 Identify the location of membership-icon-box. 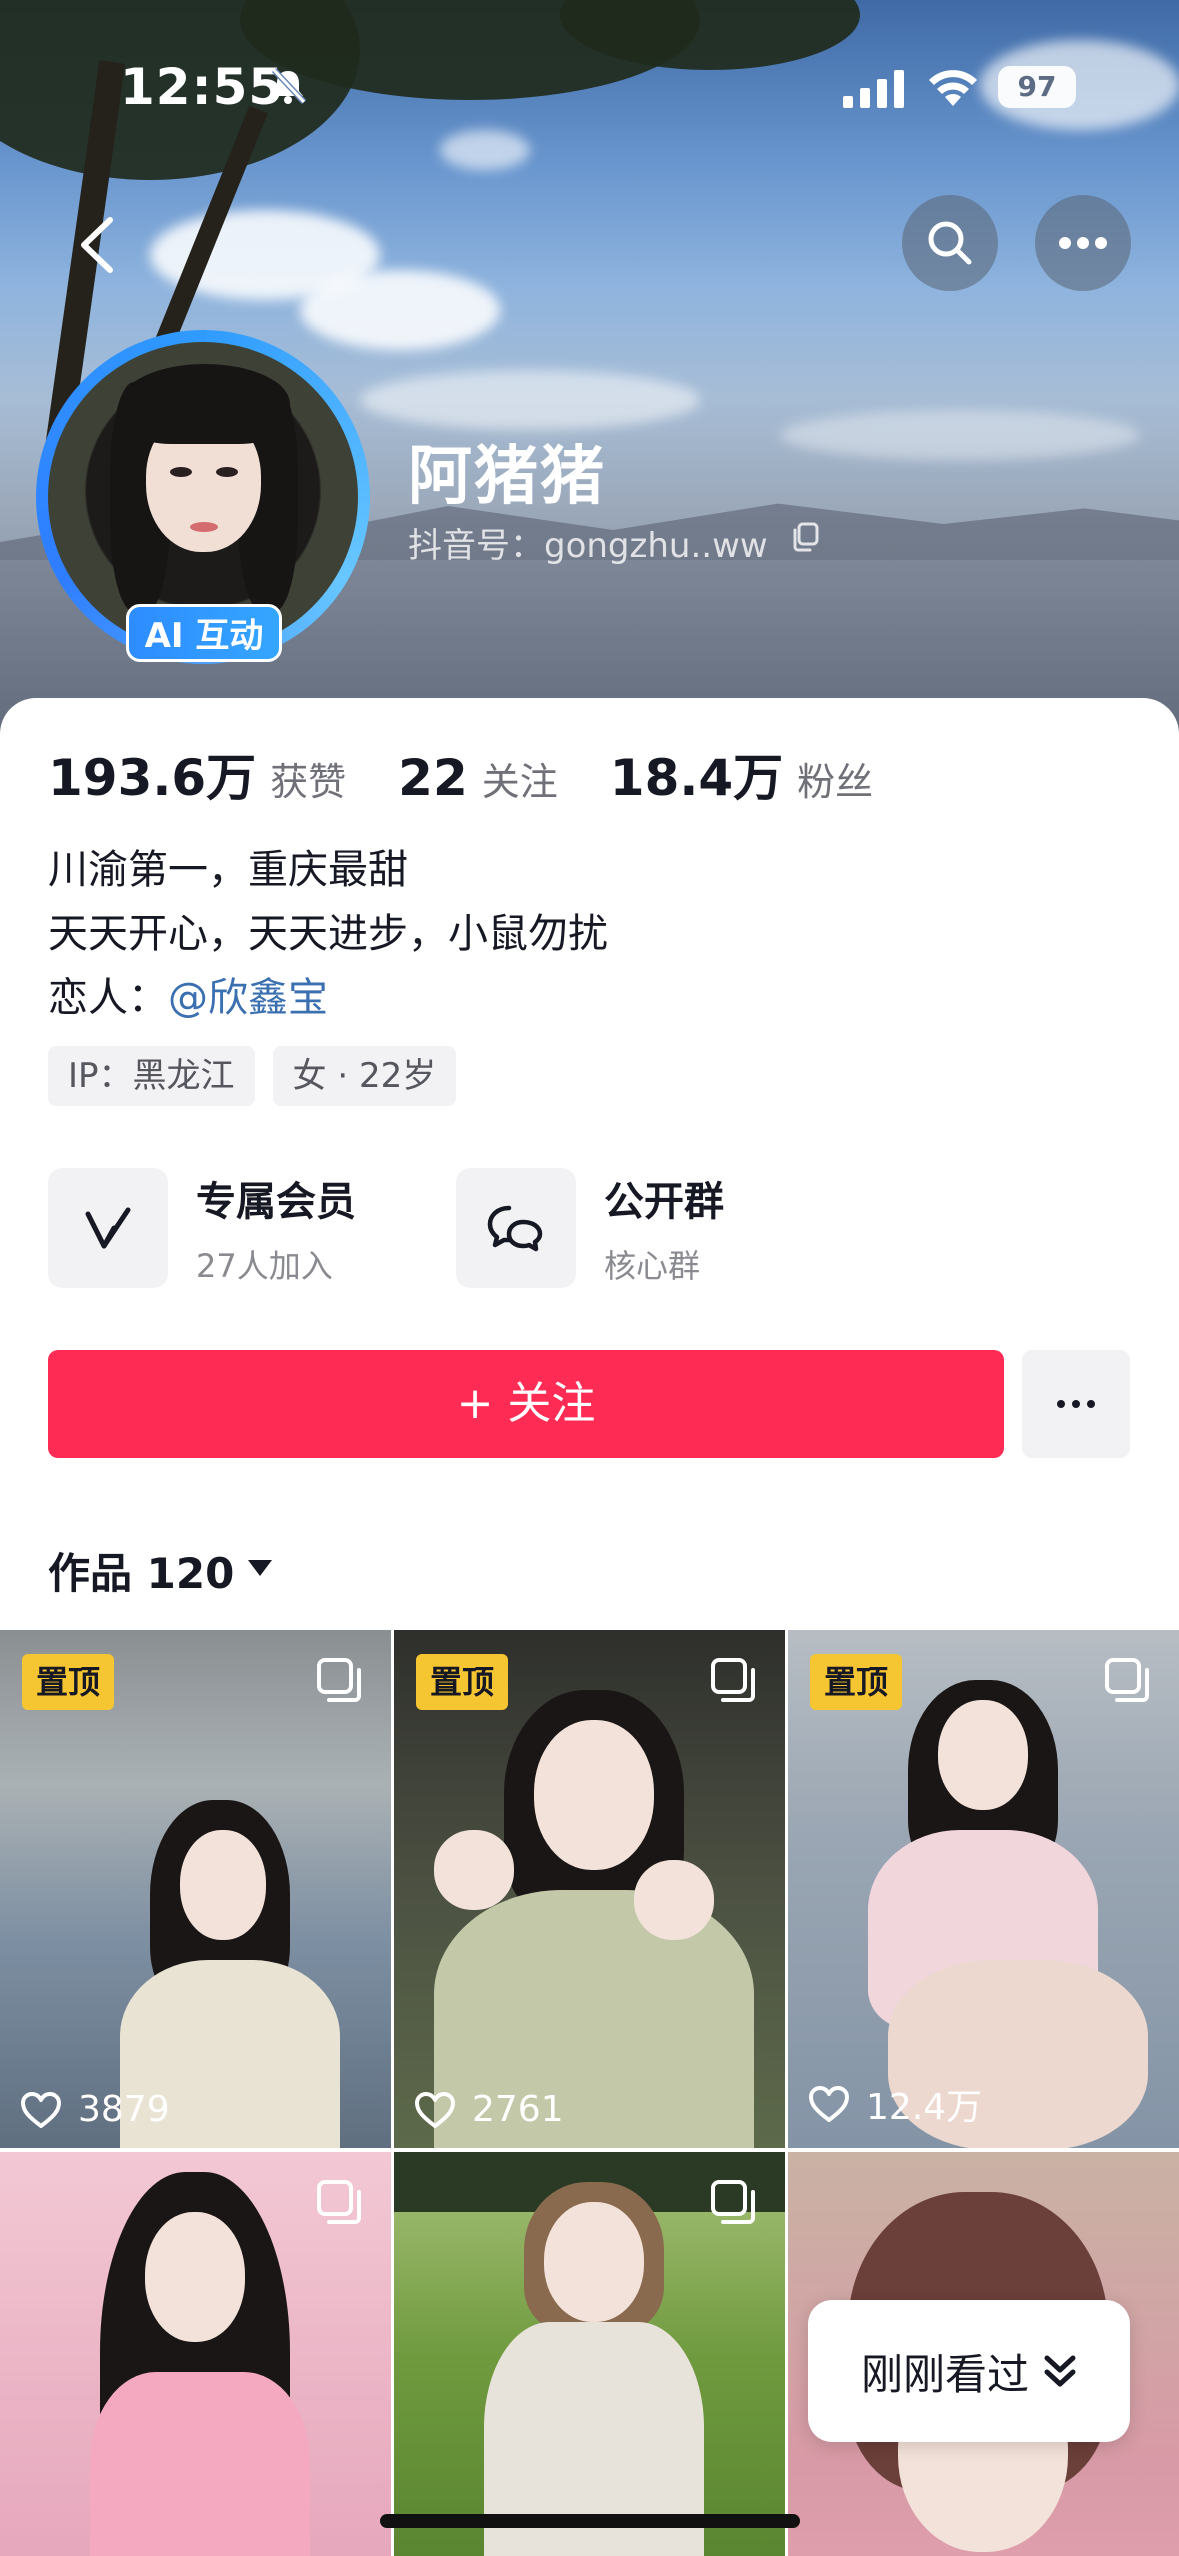
(108, 1228).